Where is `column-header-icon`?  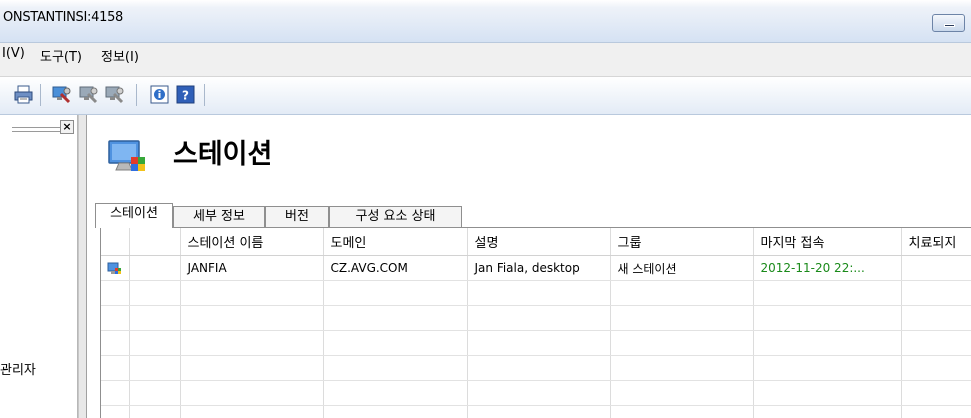
column-header-icon is located at coordinates (115, 242).